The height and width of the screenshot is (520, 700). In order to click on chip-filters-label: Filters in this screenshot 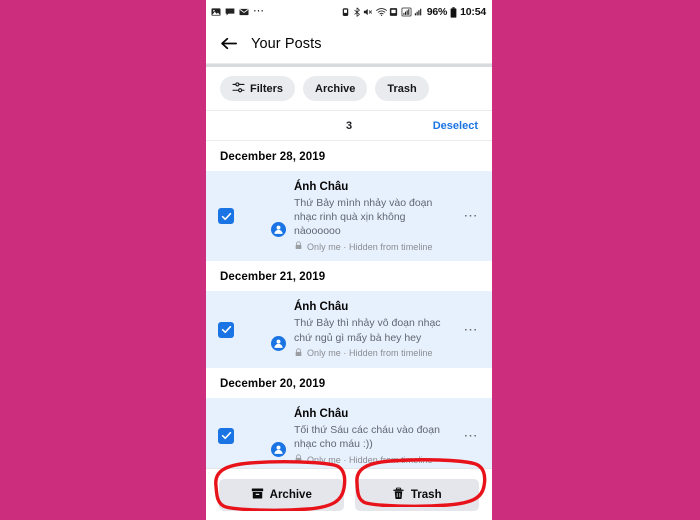, I will do `click(267, 88)`.